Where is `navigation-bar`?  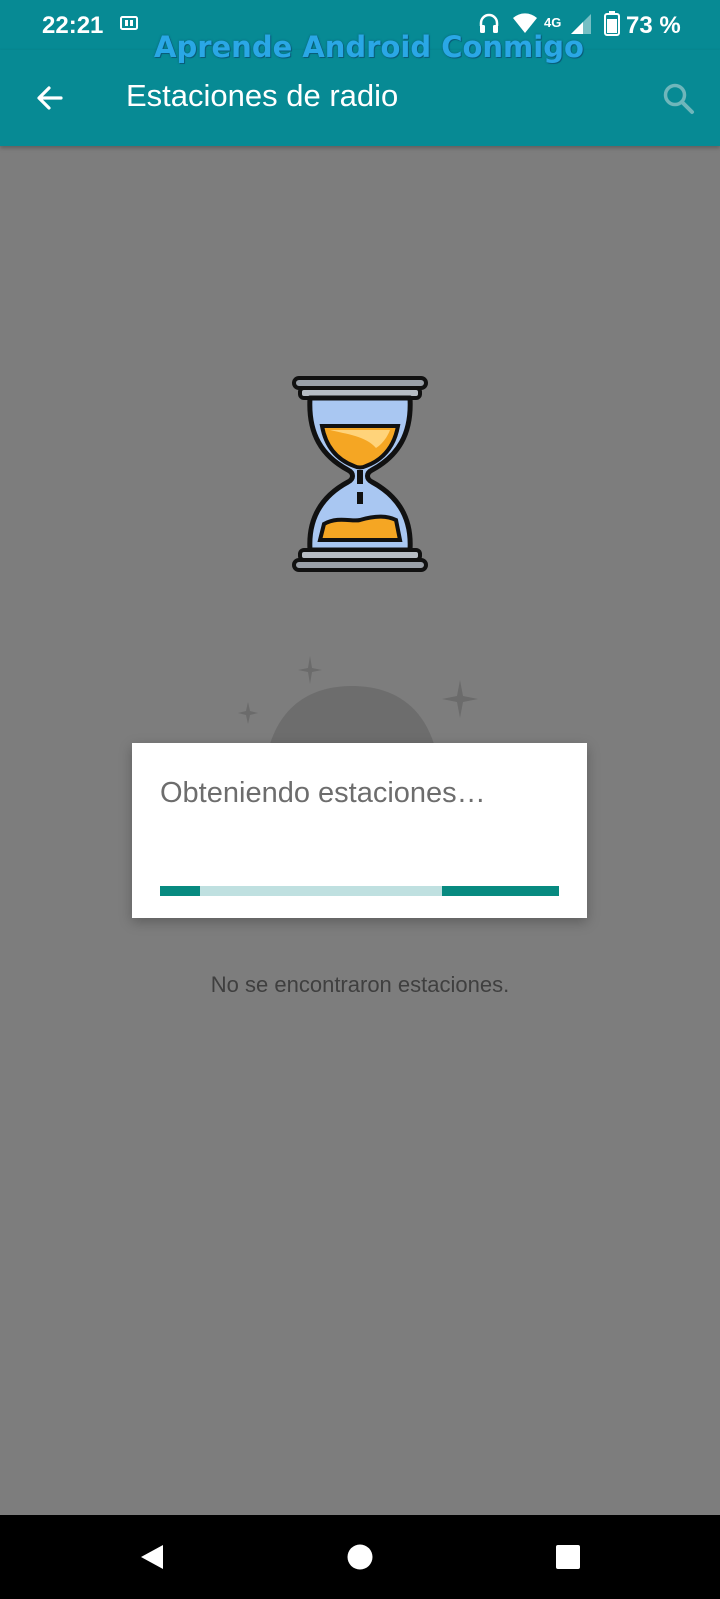 navigation-bar is located at coordinates (360, 1557).